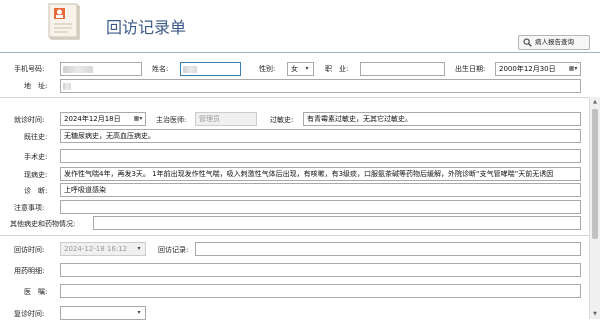  I want to click on report-query-button: 病人报告查询, so click(554, 42).